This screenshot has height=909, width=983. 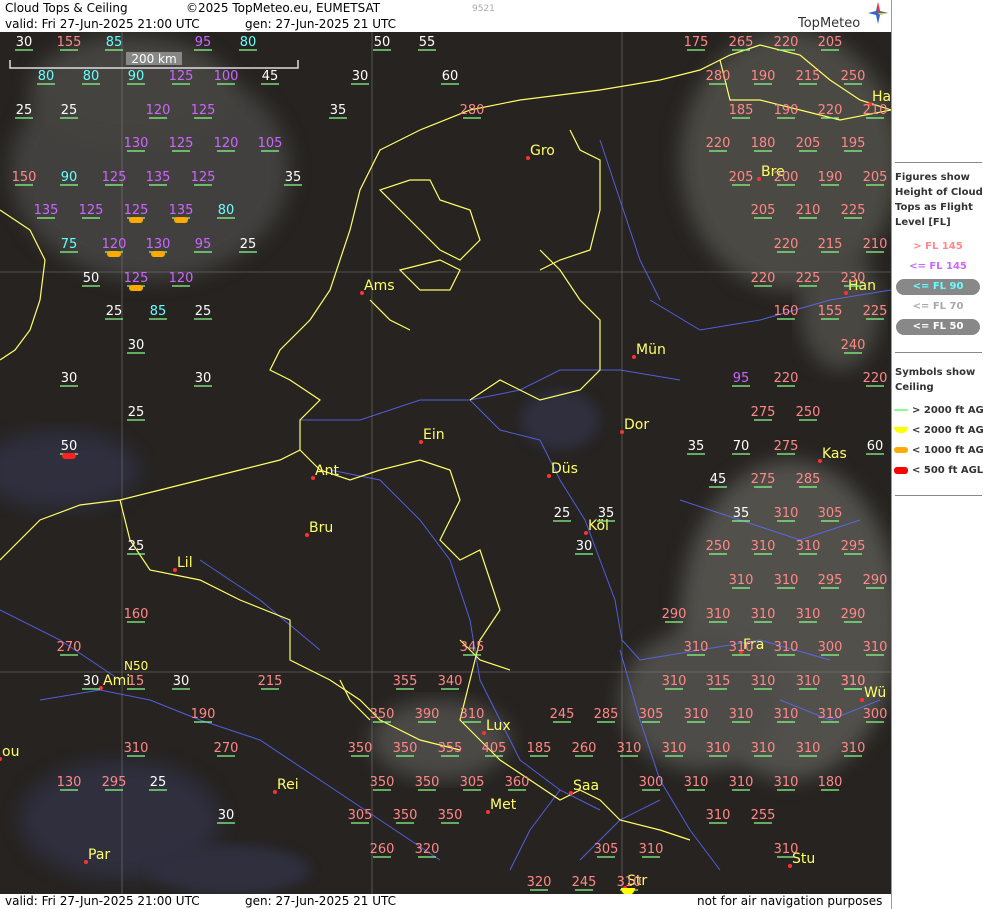 What do you see at coordinates (321, 901) in the screenshot?
I see `footer-gen-time: gen: 27-Jun-2025 21 UTC` at bounding box center [321, 901].